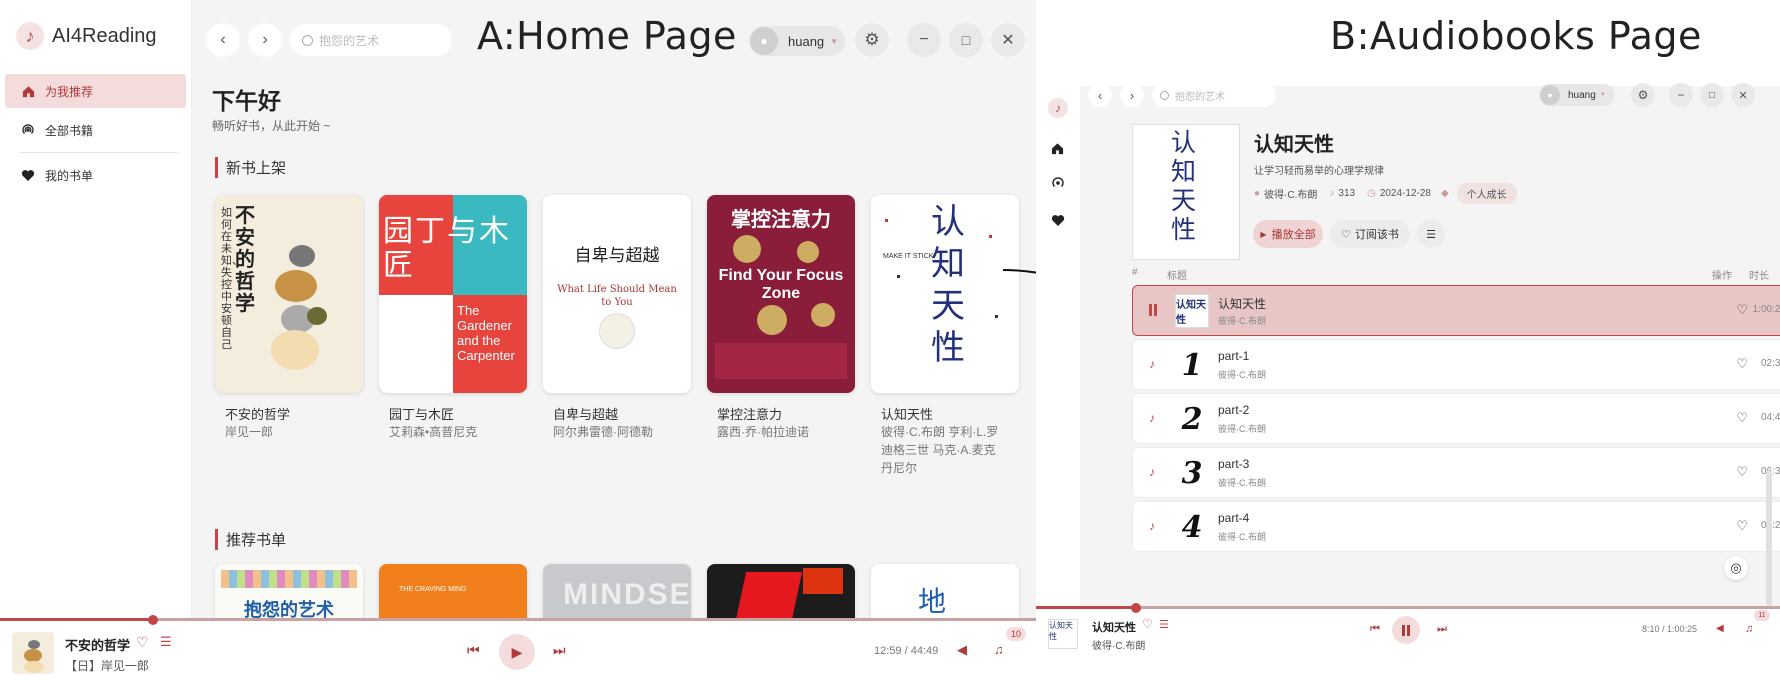 The width and height of the screenshot is (1780, 681). I want to click on playlist-icon: ☰, so click(1164, 624).